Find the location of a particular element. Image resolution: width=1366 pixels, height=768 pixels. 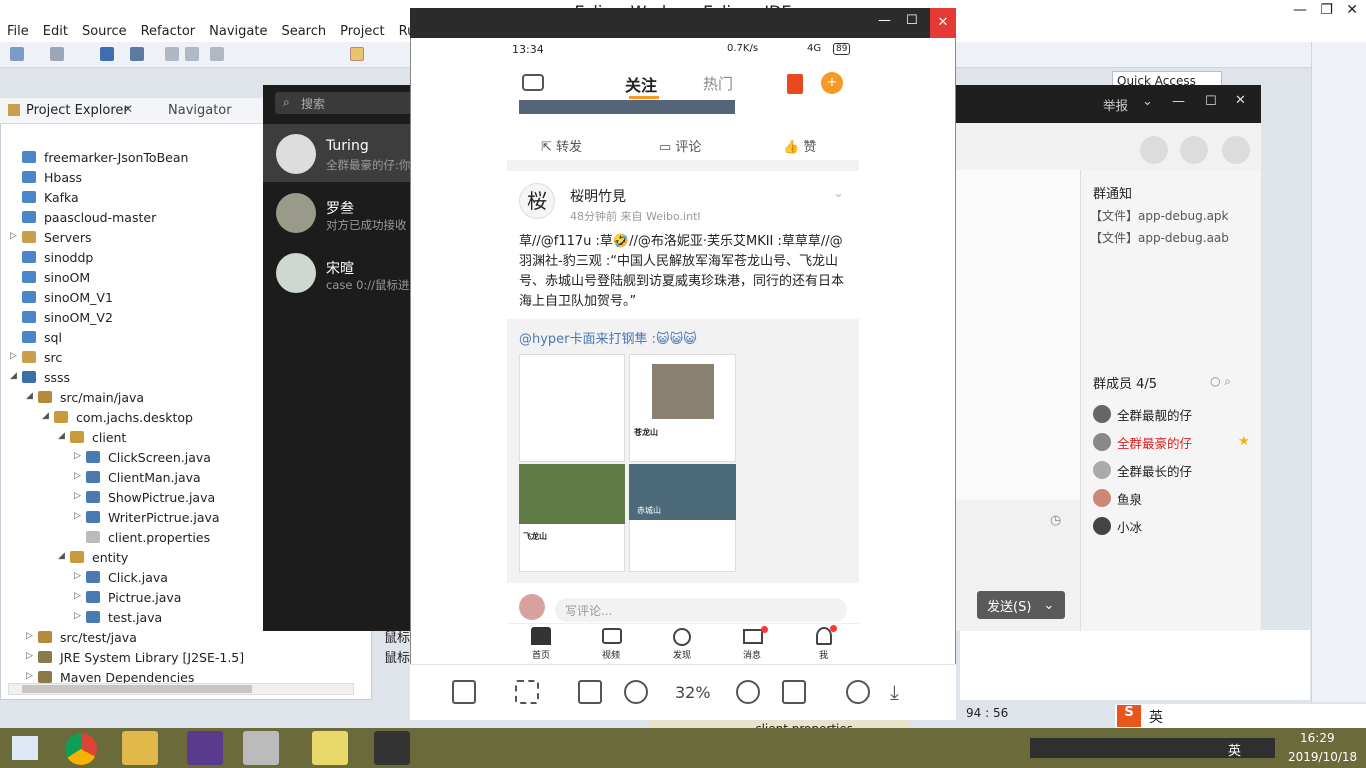

save-icon is located at coordinates (57, 54).